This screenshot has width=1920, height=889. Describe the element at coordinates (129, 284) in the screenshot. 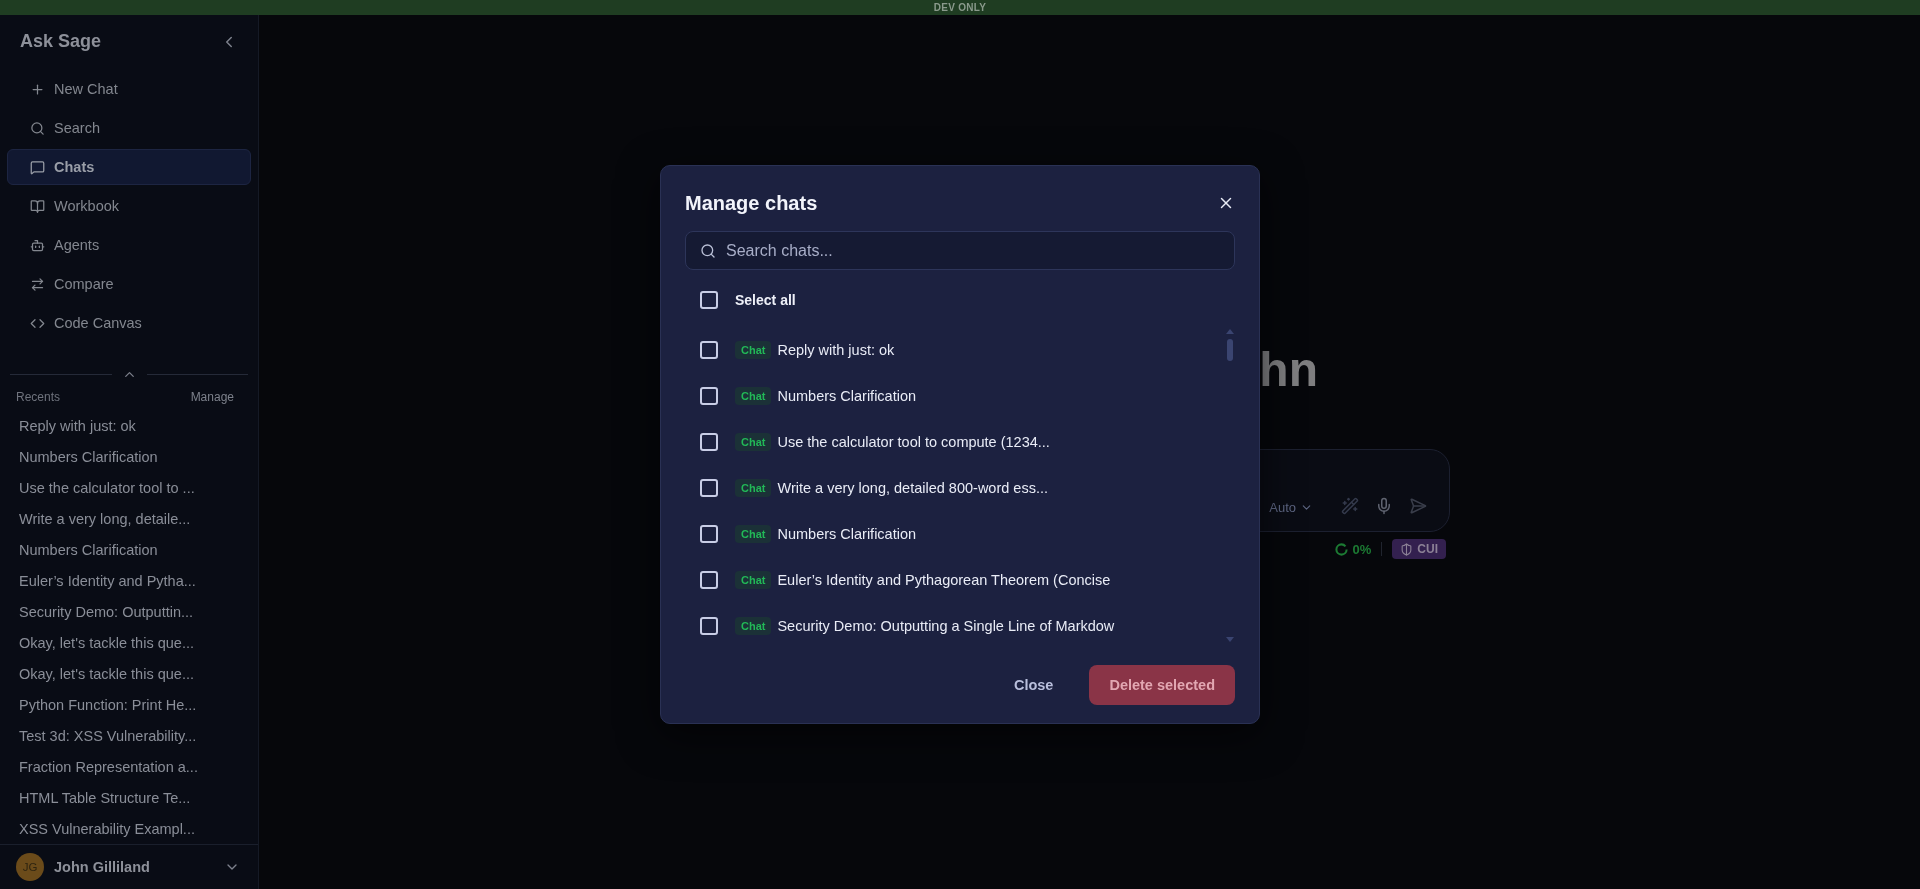

I see `nav-item: Compare` at that location.